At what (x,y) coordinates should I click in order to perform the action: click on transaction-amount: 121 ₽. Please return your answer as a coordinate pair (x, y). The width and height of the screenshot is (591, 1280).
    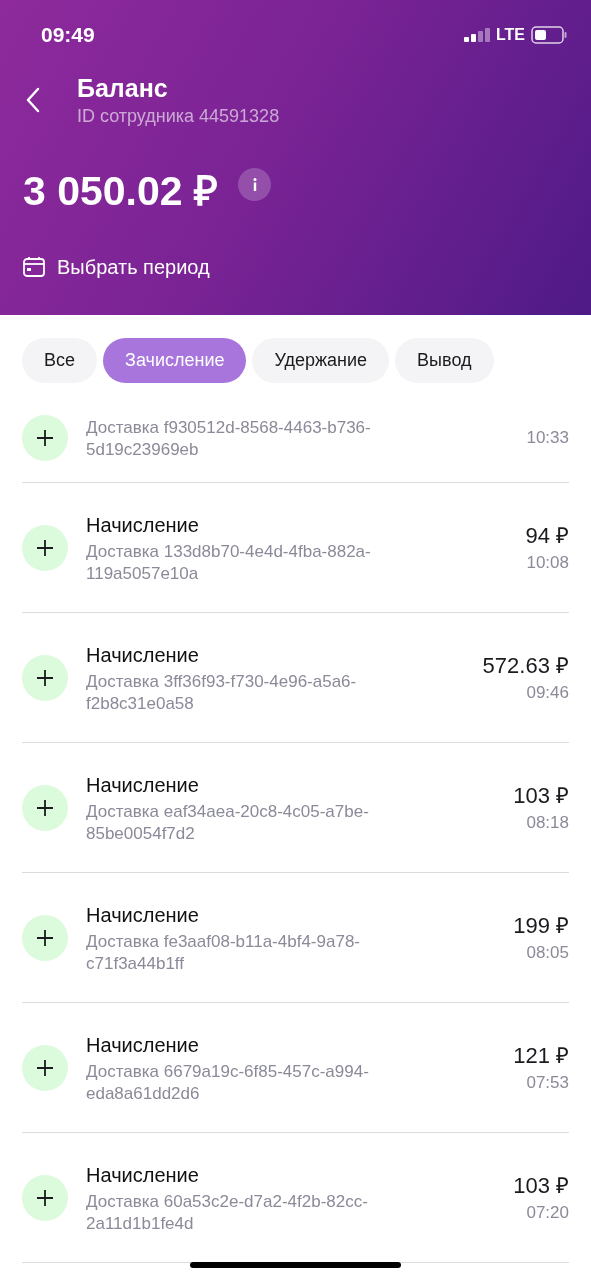
    Looking at the image, I should click on (541, 1055).